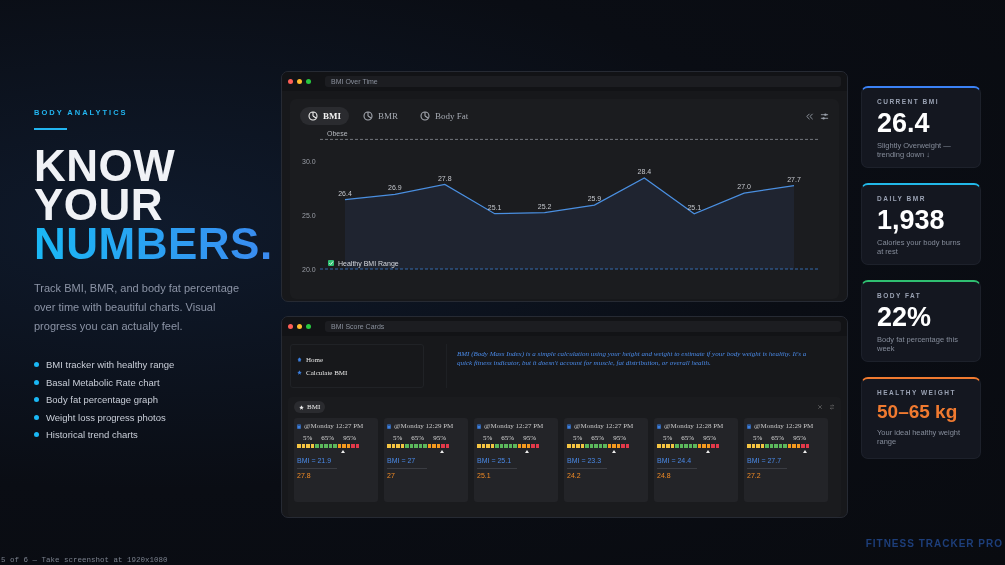  I want to click on brand-label: FITNESS TRACKER PRO, so click(934, 543).